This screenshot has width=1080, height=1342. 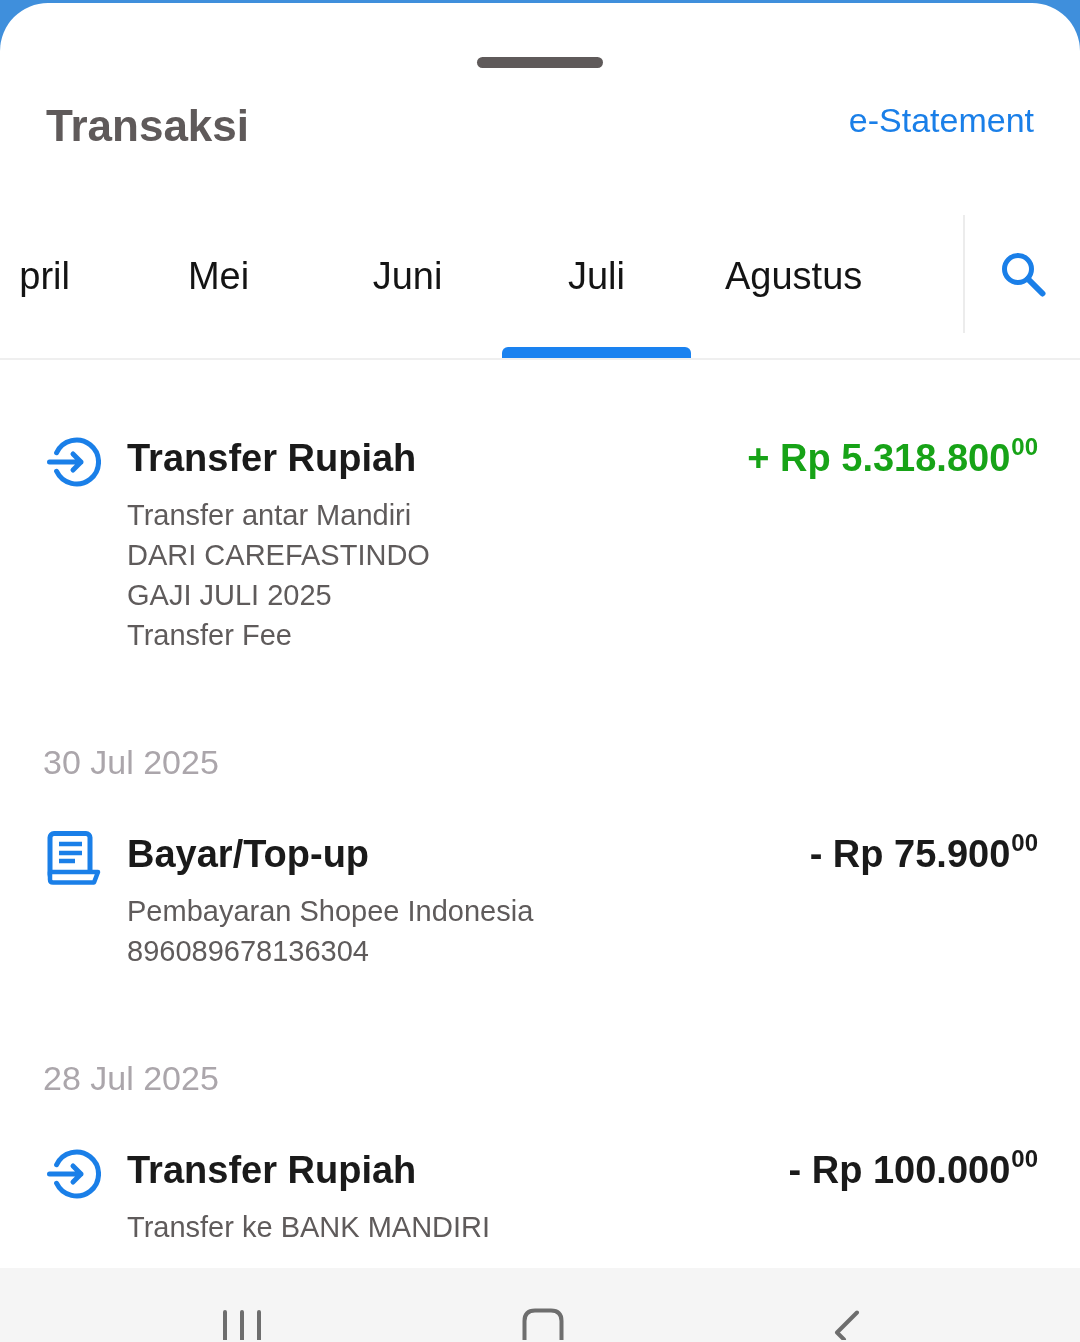 What do you see at coordinates (74, 858) in the screenshot?
I see `bill-icon` at bounding box center [74, 858].